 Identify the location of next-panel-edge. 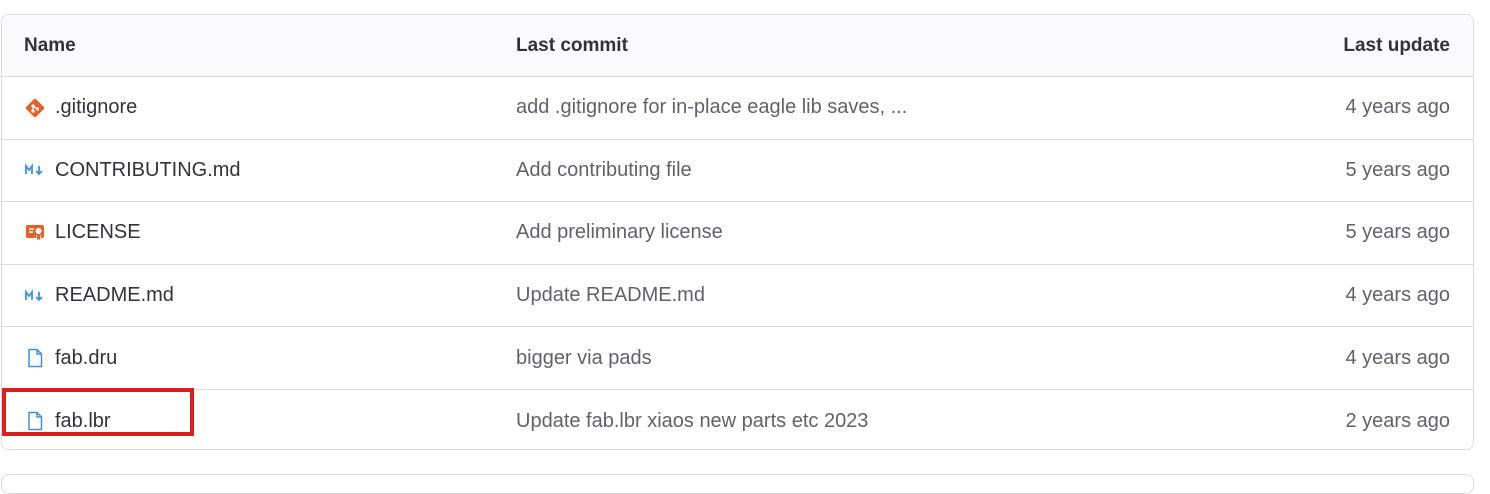
(737, 484).